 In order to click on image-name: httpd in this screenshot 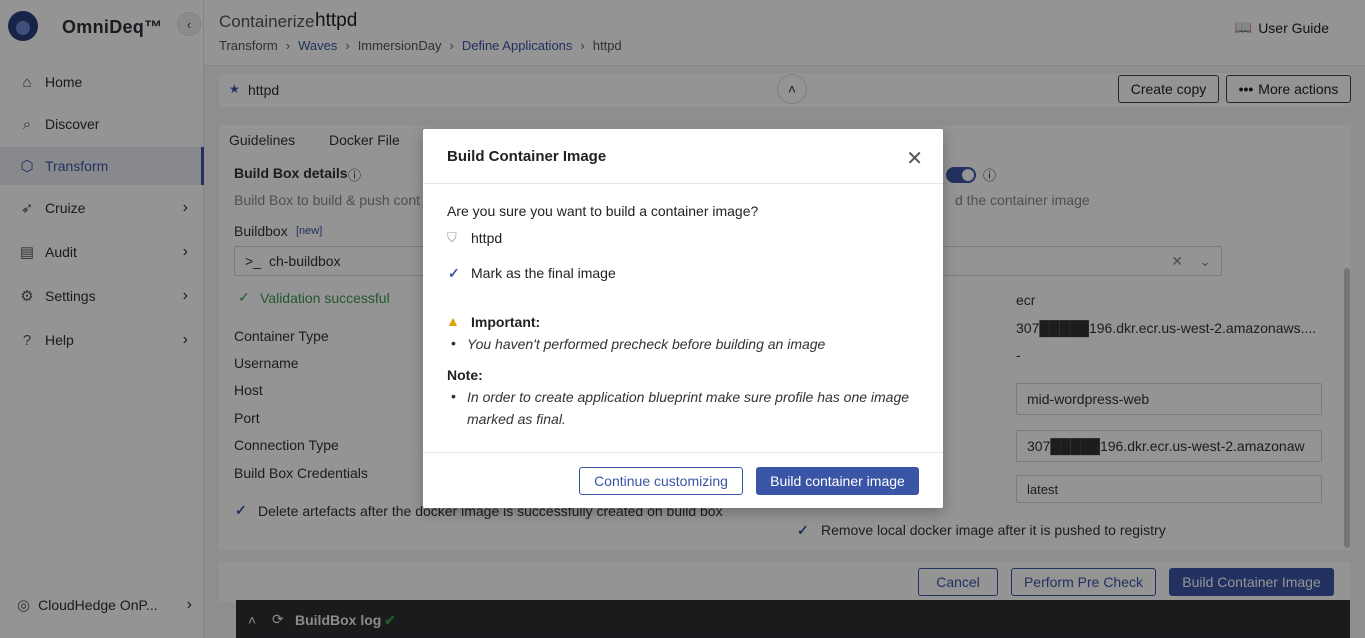, I will do `click(487, 238)`.